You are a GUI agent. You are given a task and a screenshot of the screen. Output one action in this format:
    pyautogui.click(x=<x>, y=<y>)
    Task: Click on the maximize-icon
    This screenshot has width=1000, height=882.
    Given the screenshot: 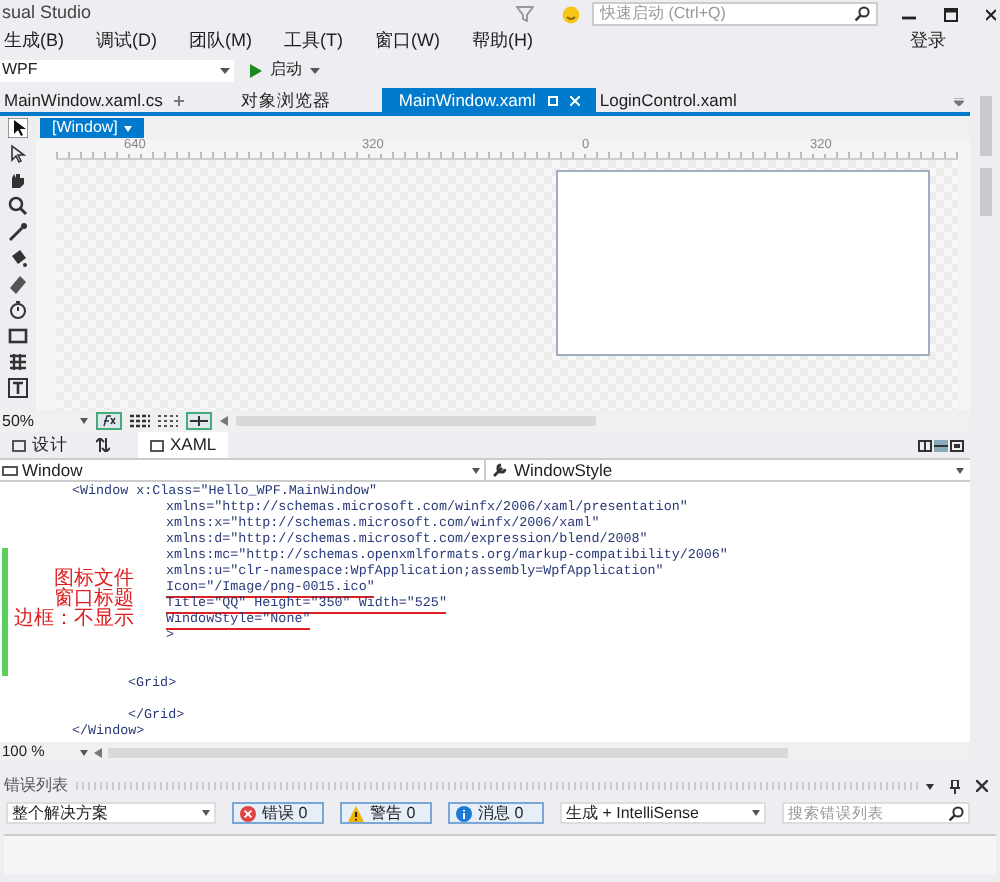 What is the action you would take?
    pyautogui.click(x=951, y=14)
    